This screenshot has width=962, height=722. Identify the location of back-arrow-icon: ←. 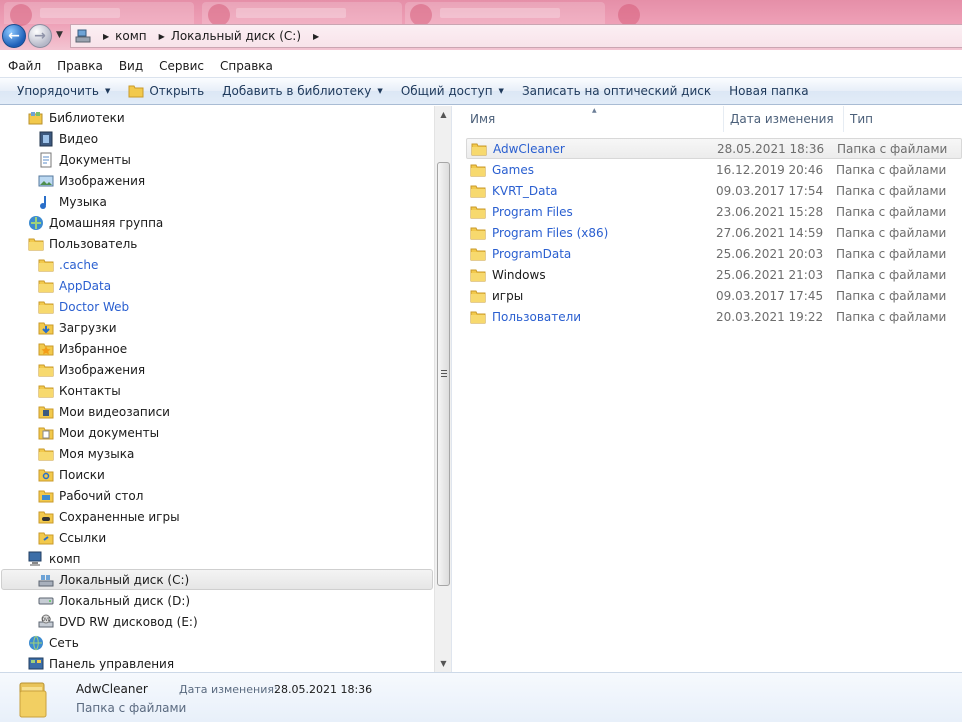
(14, 36).